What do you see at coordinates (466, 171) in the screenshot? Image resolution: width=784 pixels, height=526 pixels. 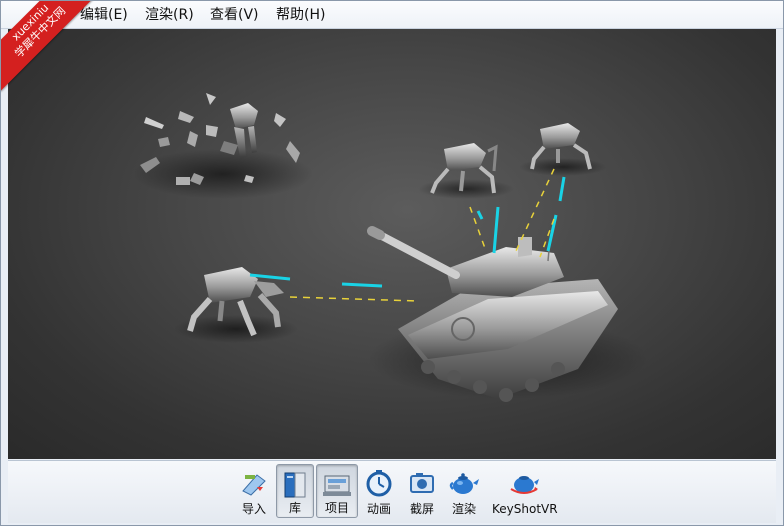 I see `walker-robot-top-center` at bounding box center [466, 171].